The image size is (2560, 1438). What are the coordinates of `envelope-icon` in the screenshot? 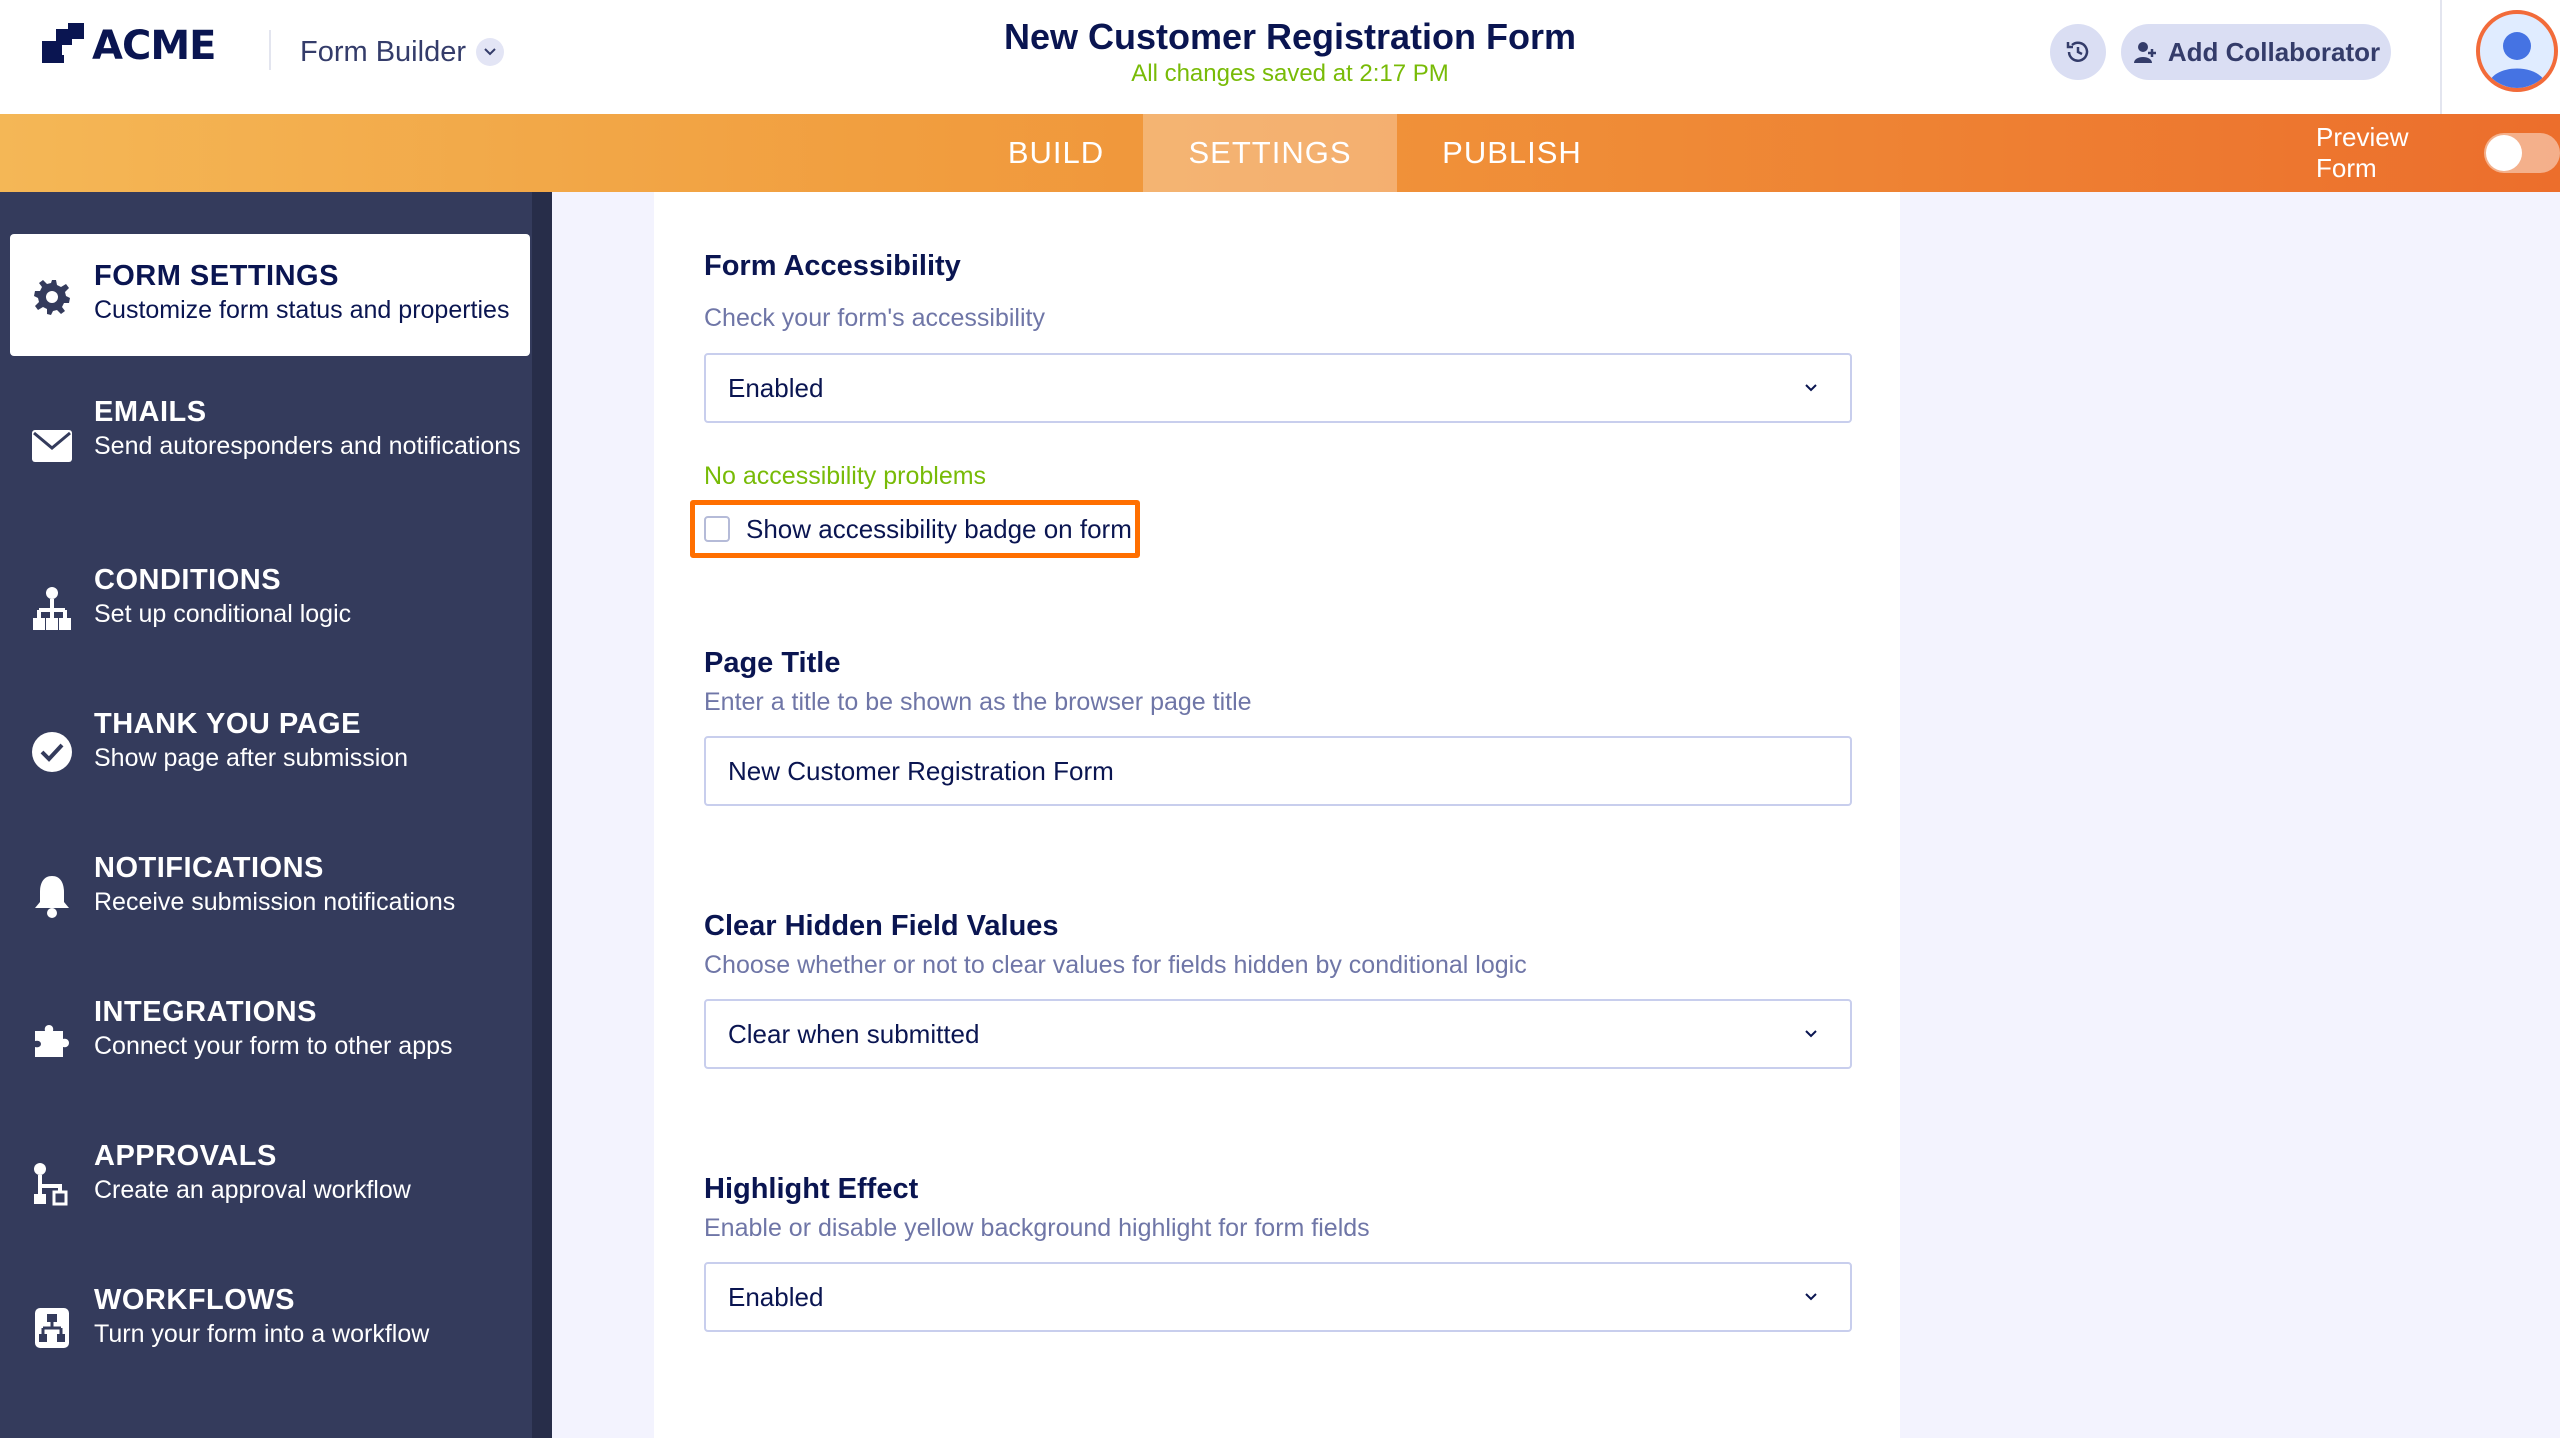 It's located at (52, 446).